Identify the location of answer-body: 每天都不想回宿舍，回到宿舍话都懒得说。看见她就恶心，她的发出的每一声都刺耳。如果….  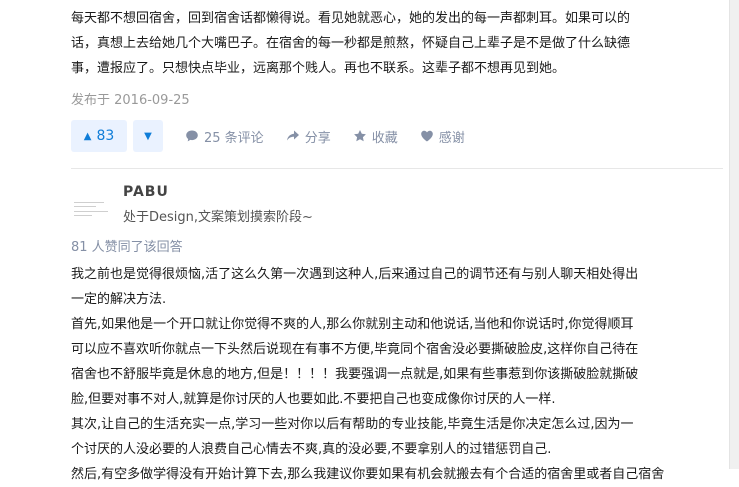
(350, 43).